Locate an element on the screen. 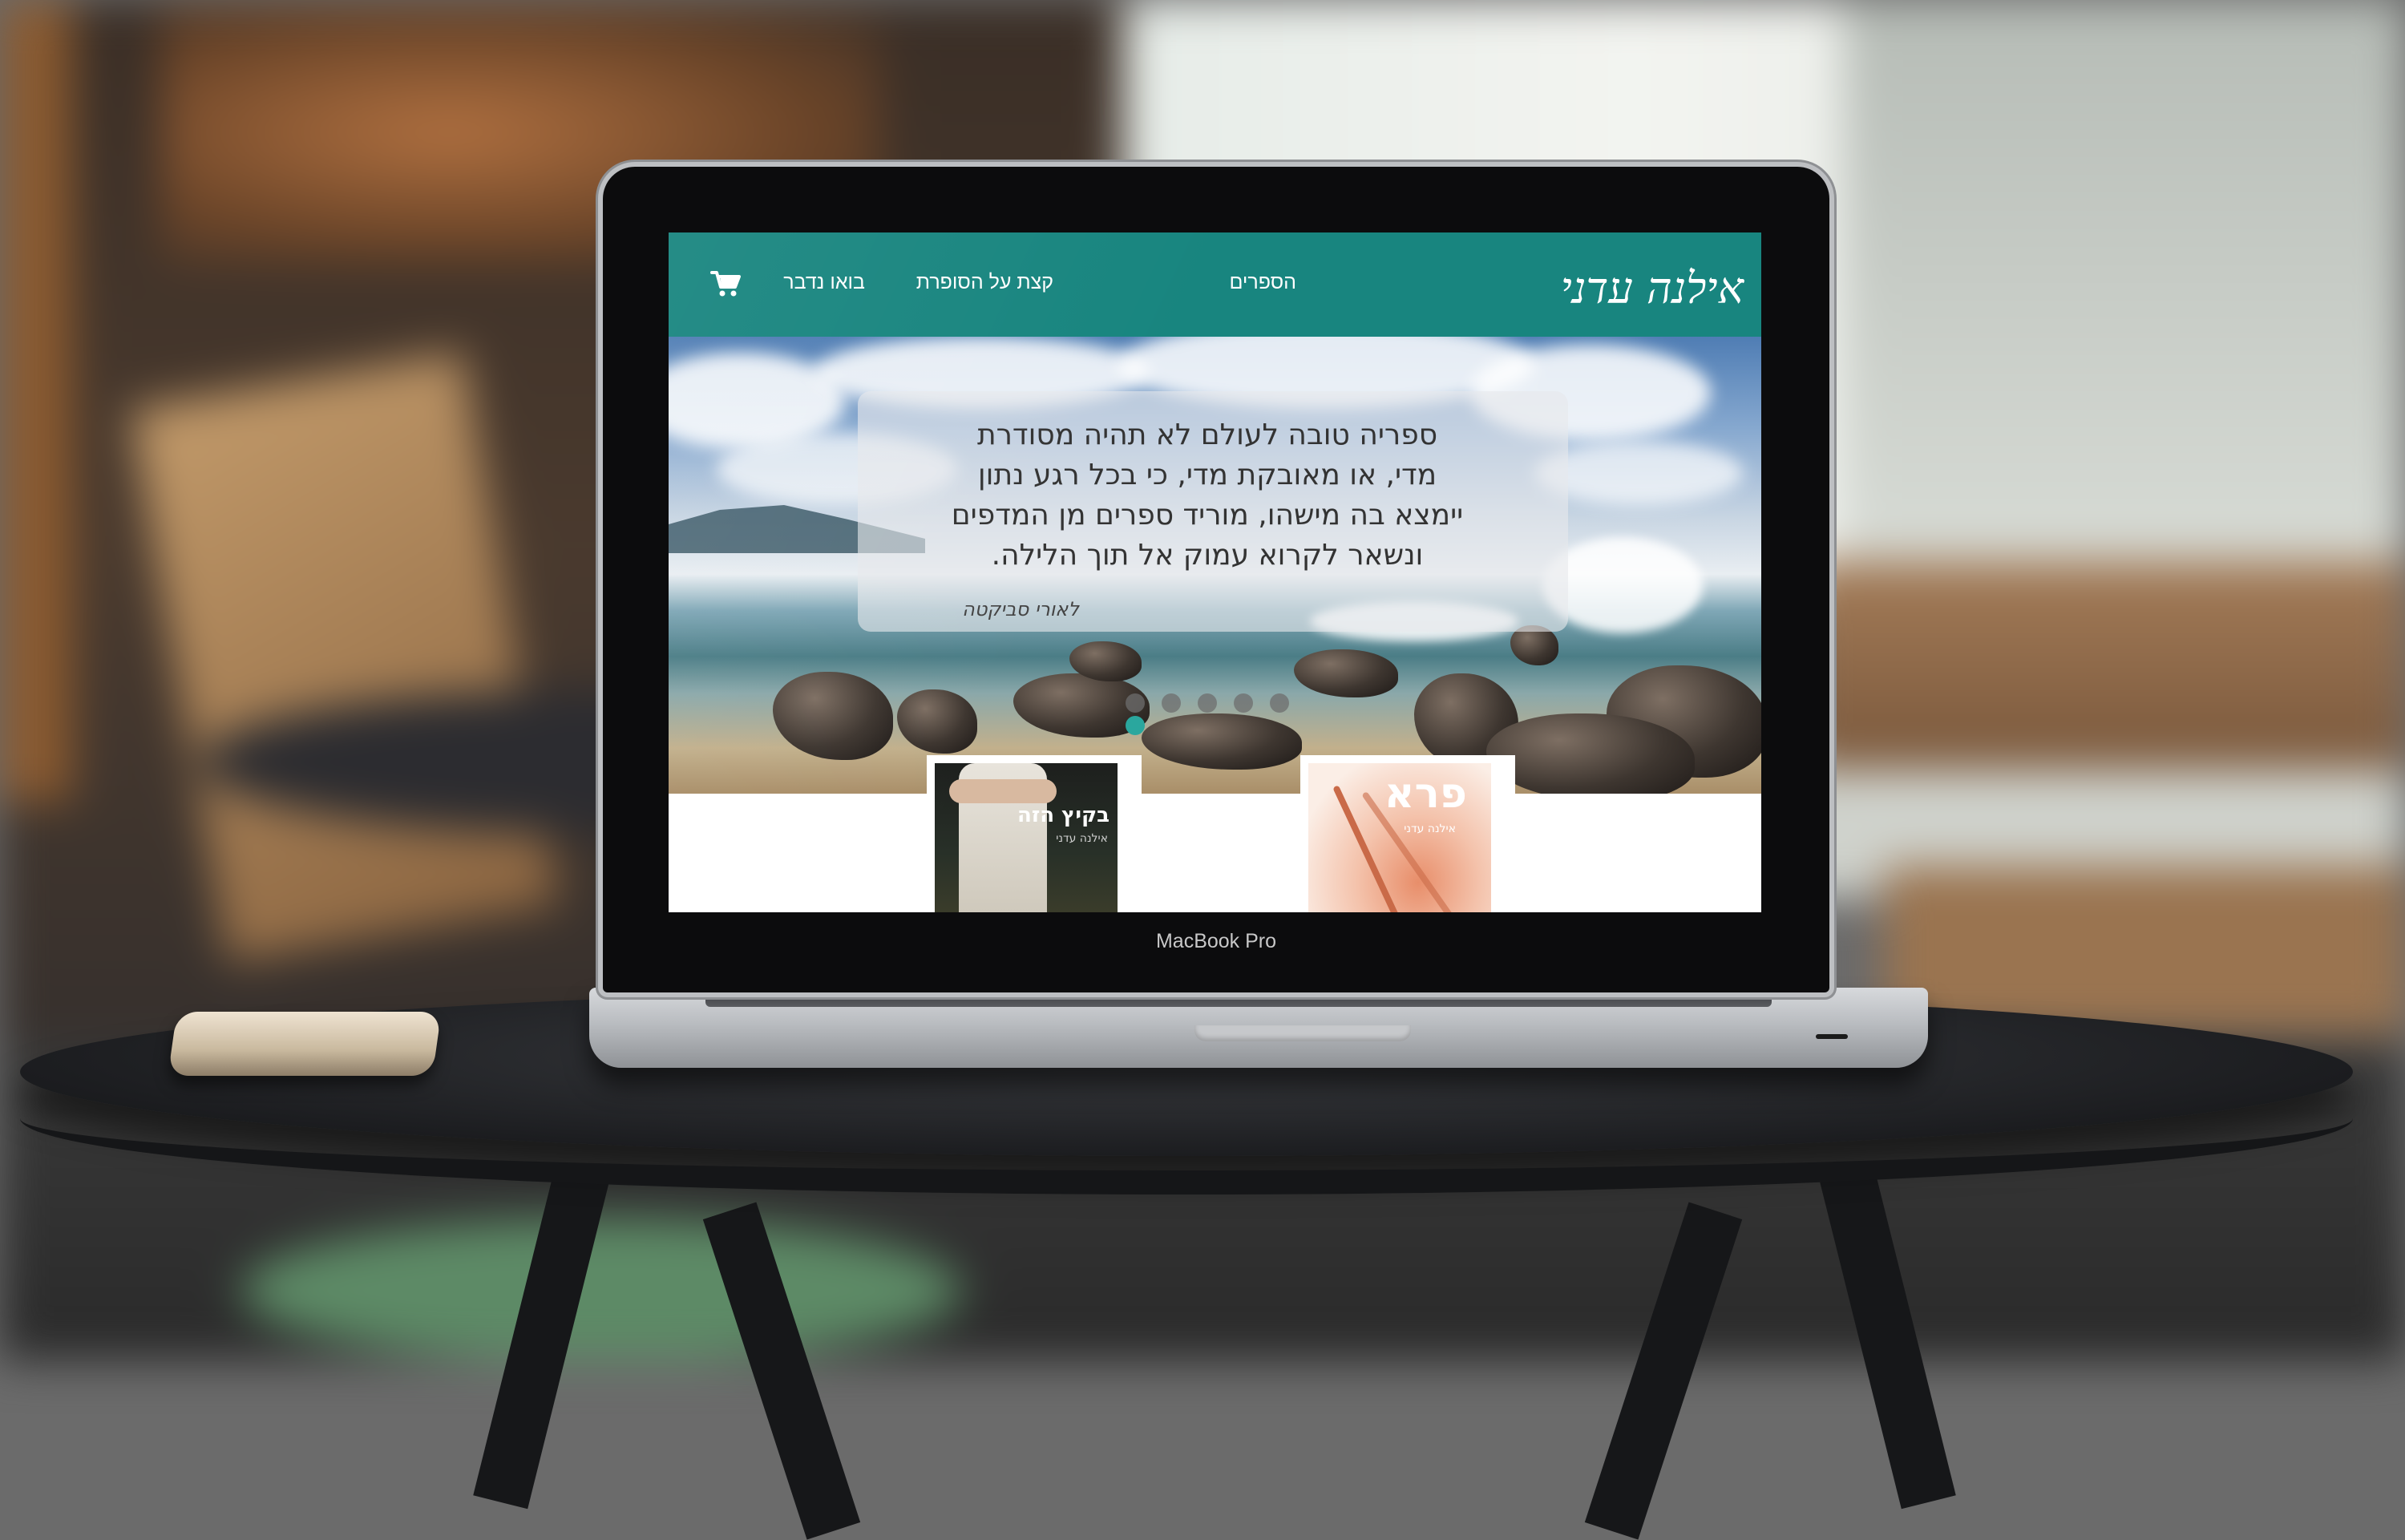 This screenshot has width=2405, height=1540. laptop-brand-label: MacBook Pro is located at coordinates (1216, 941).